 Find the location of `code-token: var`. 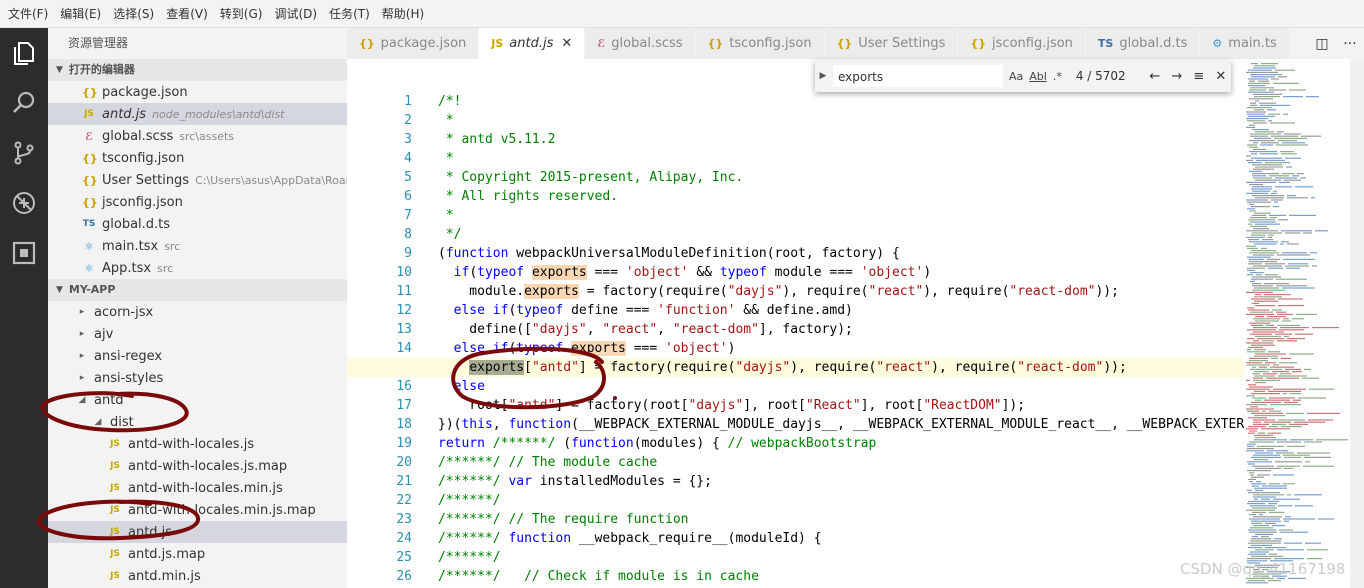

code-token: var is located at coordinates (520, 481).